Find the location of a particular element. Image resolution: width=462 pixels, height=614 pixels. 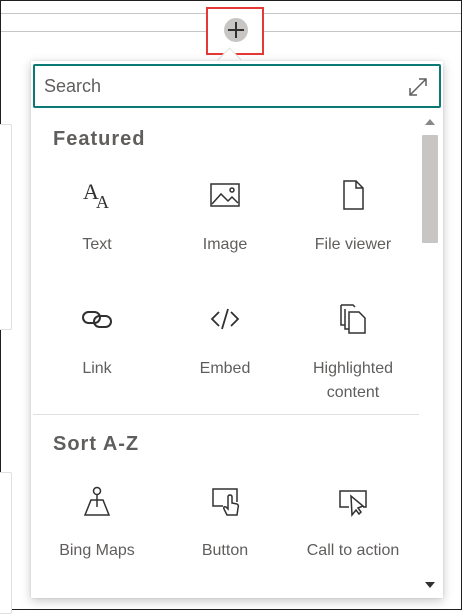

svg-text: A is located at coordinates (102, 201).